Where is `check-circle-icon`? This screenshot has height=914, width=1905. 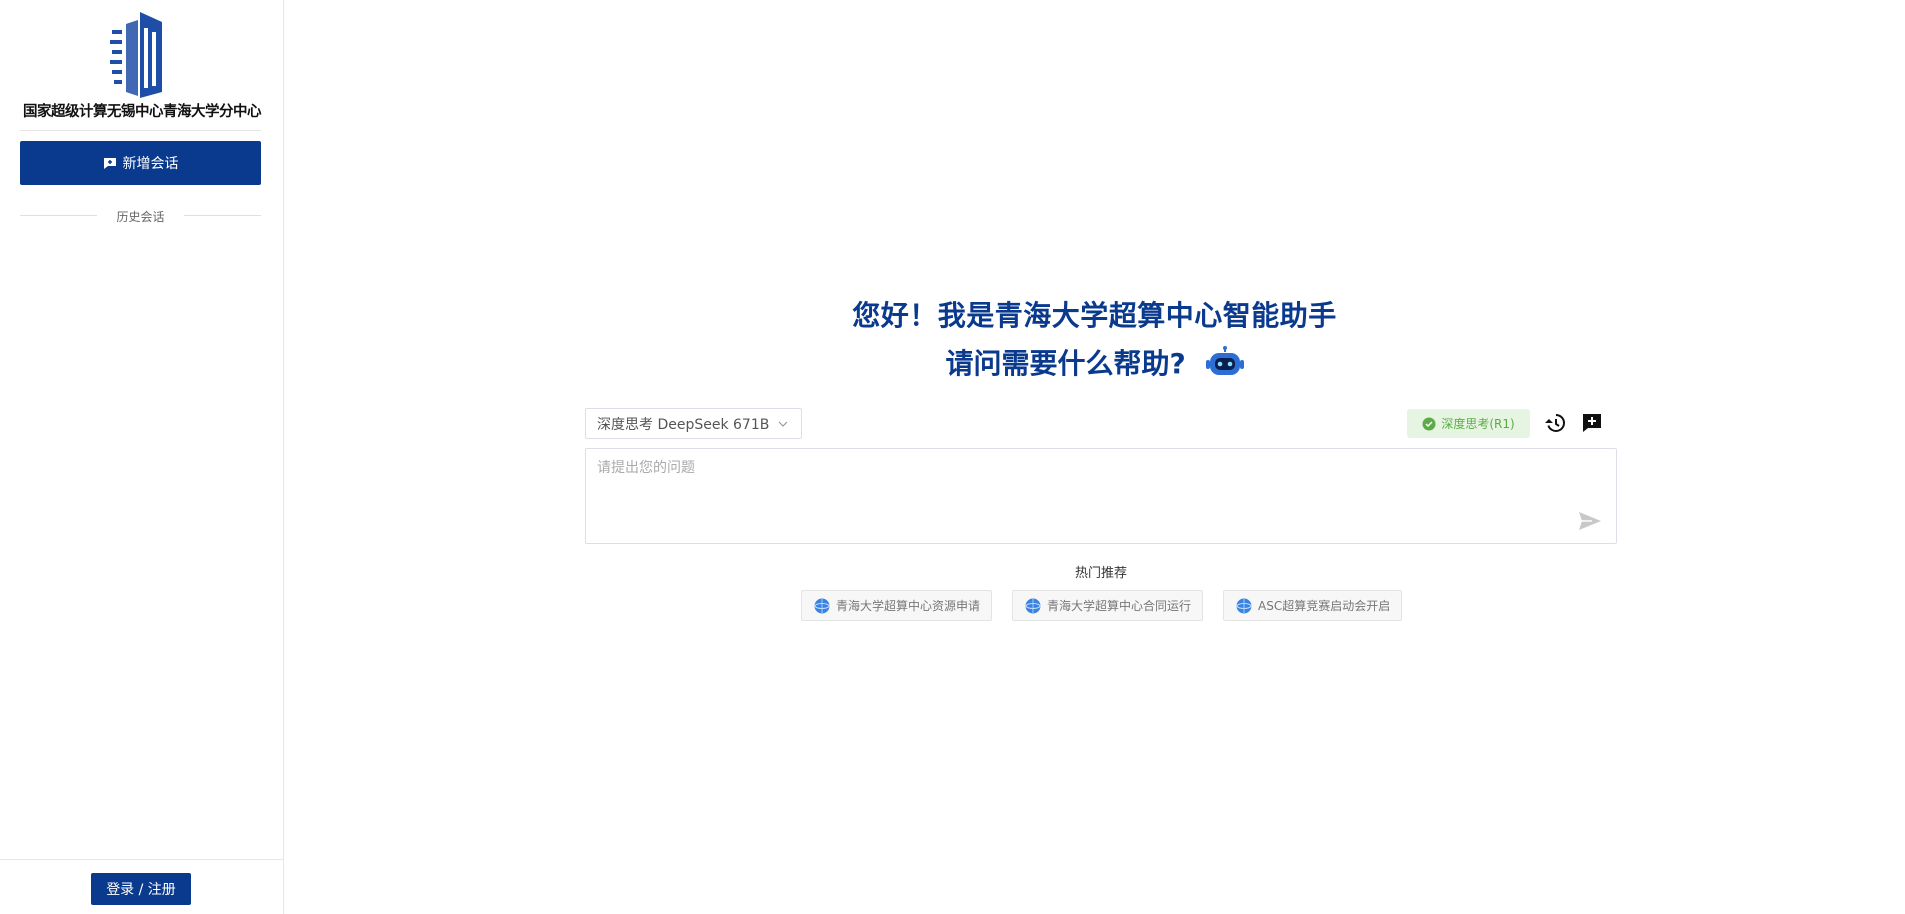 check-circle-icon is located at coordinates (1429, 423).